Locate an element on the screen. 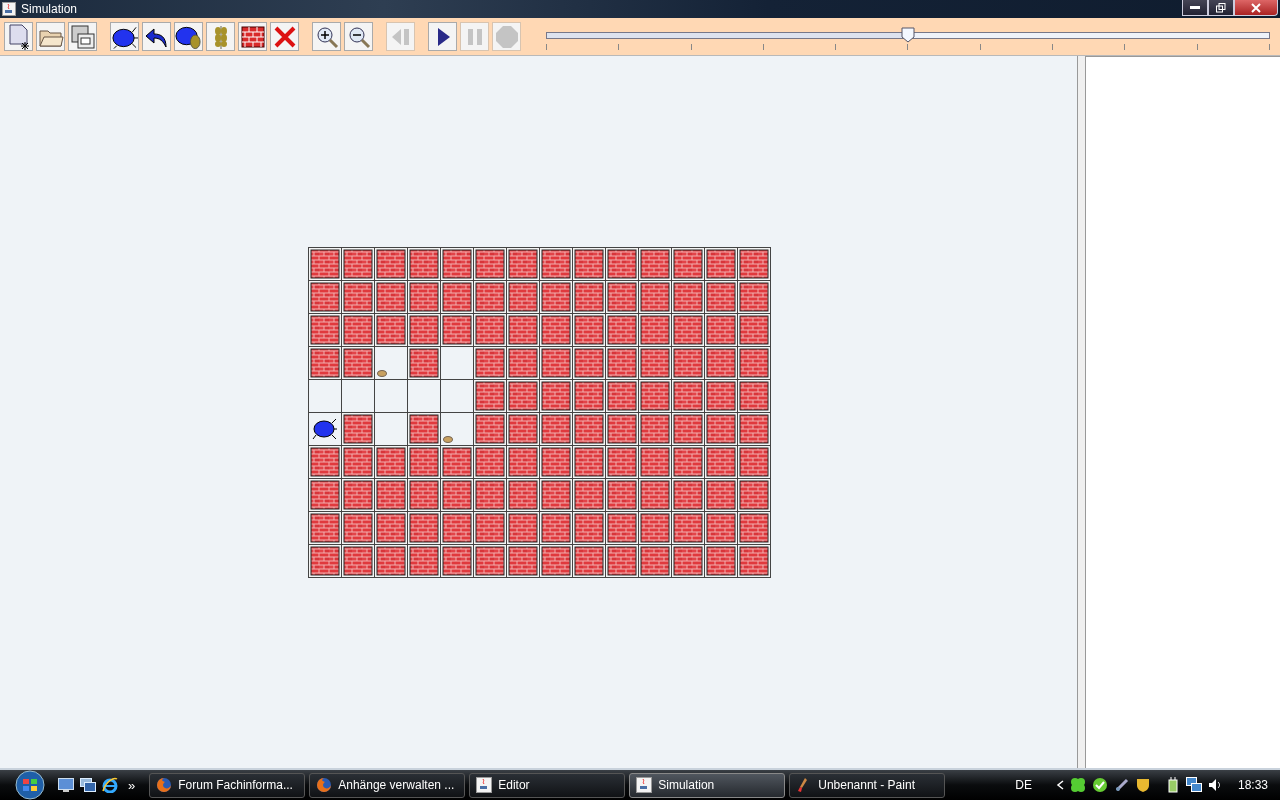  delete-icon is located at coordinates (284, 36).